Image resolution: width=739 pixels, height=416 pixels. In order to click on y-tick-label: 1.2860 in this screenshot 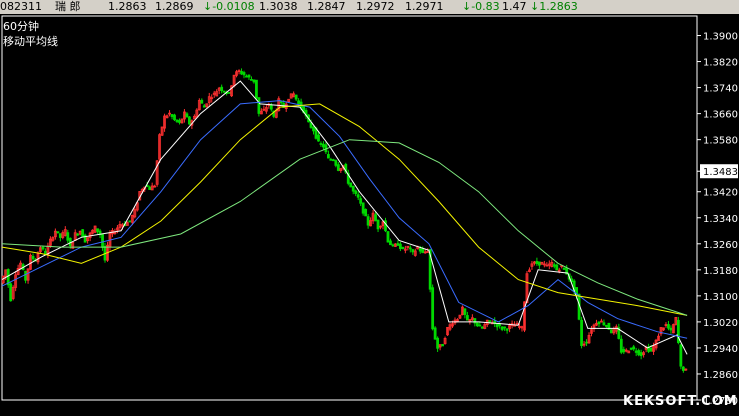, I will do `click(720, 375)`.